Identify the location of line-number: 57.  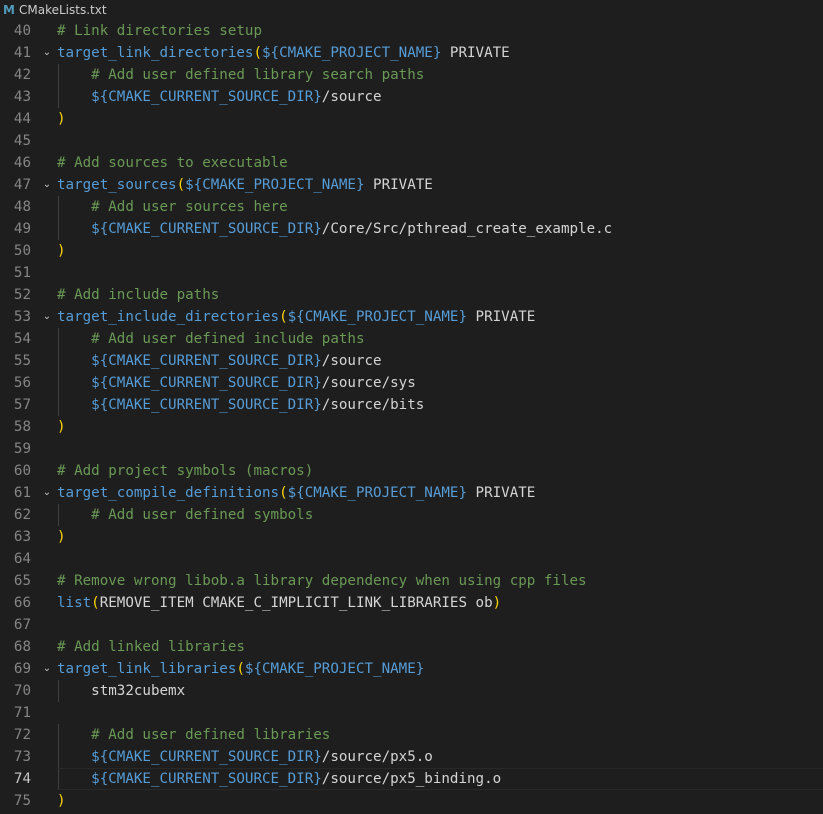
(22, 405).